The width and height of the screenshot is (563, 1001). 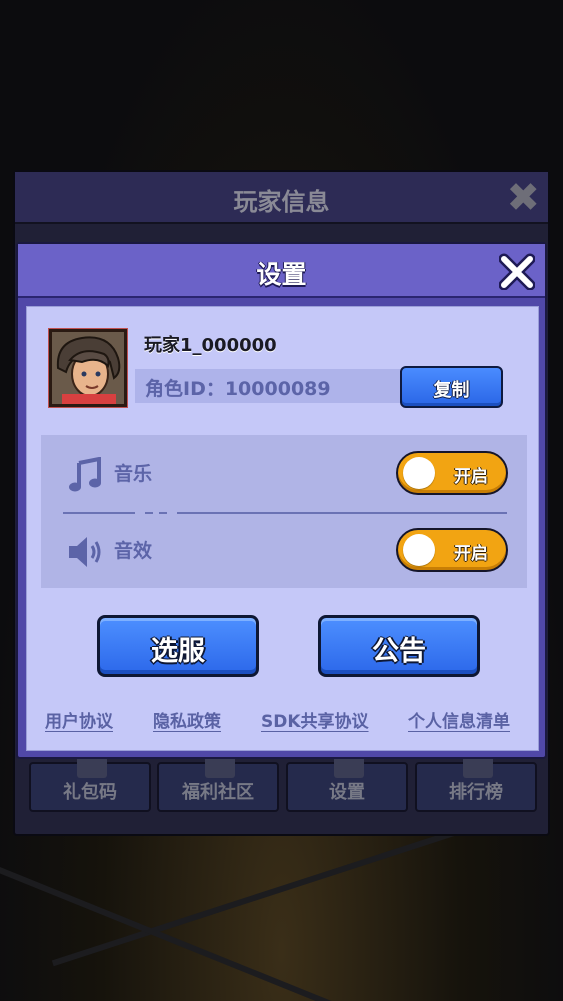 What do you see at coordinates (476, 792) in the screenshot?
I see `leaderboard-label: 排行榜` at bounding box center [476, 792].